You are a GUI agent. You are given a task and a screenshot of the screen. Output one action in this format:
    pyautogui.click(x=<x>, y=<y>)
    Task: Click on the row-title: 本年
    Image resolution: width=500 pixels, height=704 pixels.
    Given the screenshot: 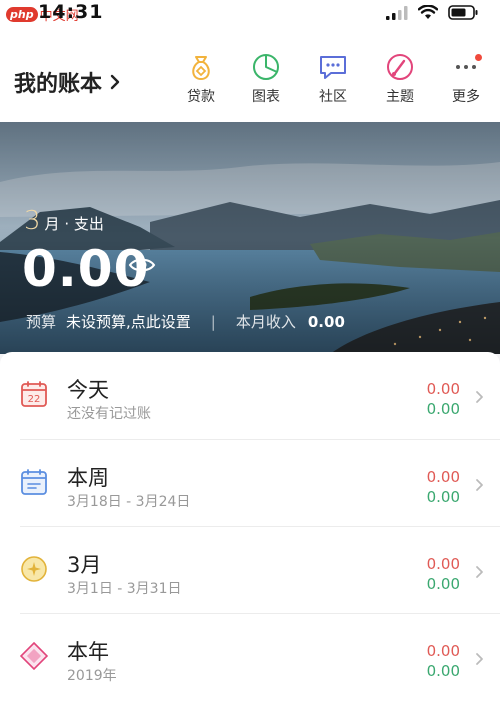 What is the action you would take?
    pyautogui.click(x=88, y=652)
    